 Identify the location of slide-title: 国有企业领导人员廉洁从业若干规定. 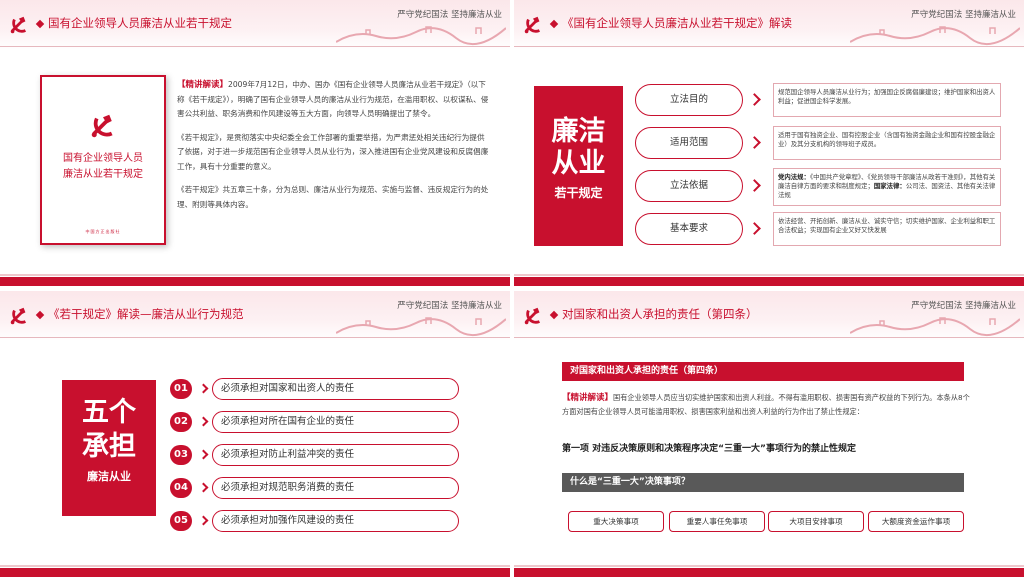
(140, 23).